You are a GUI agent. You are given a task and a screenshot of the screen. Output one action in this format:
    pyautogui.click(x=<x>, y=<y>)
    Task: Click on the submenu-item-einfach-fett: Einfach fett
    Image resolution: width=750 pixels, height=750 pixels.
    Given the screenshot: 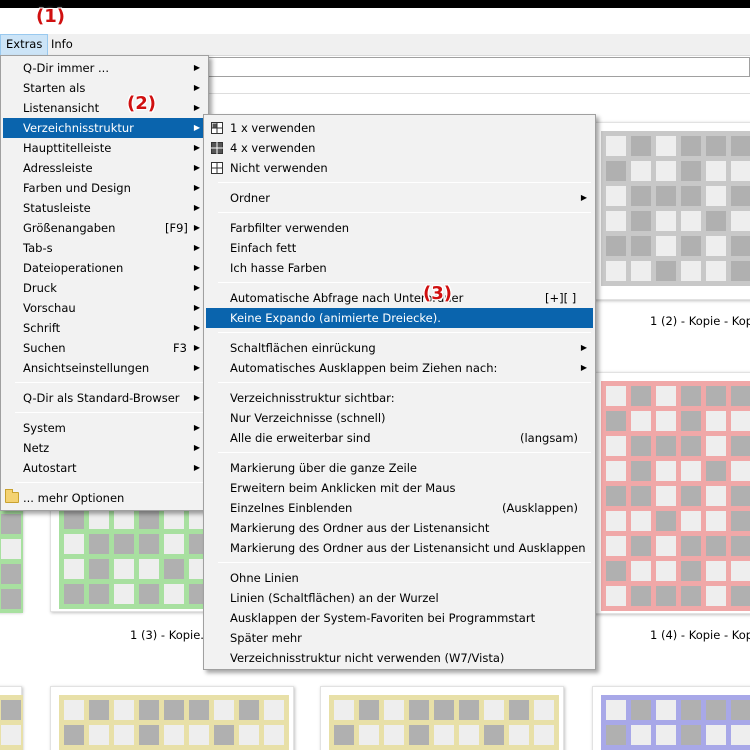 What is the action you would take?
    pyautogui.click(x=399, y=248)
    